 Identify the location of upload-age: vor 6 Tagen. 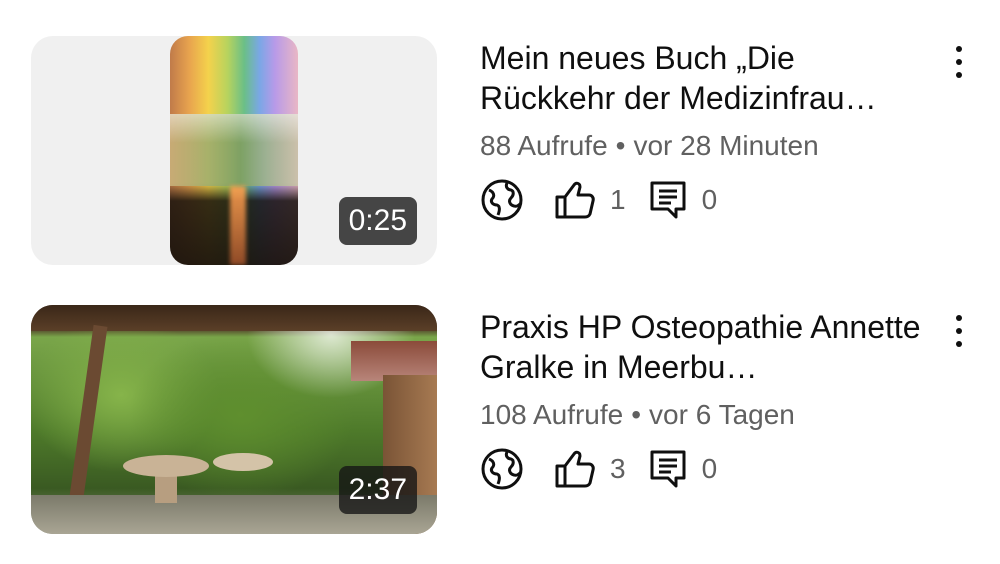
(722, 414).